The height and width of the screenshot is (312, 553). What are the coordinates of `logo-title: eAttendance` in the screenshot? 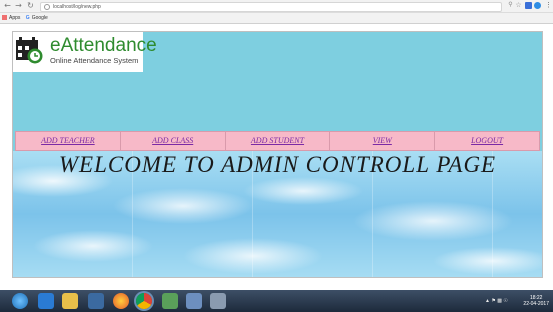 It's located at (103, 45).